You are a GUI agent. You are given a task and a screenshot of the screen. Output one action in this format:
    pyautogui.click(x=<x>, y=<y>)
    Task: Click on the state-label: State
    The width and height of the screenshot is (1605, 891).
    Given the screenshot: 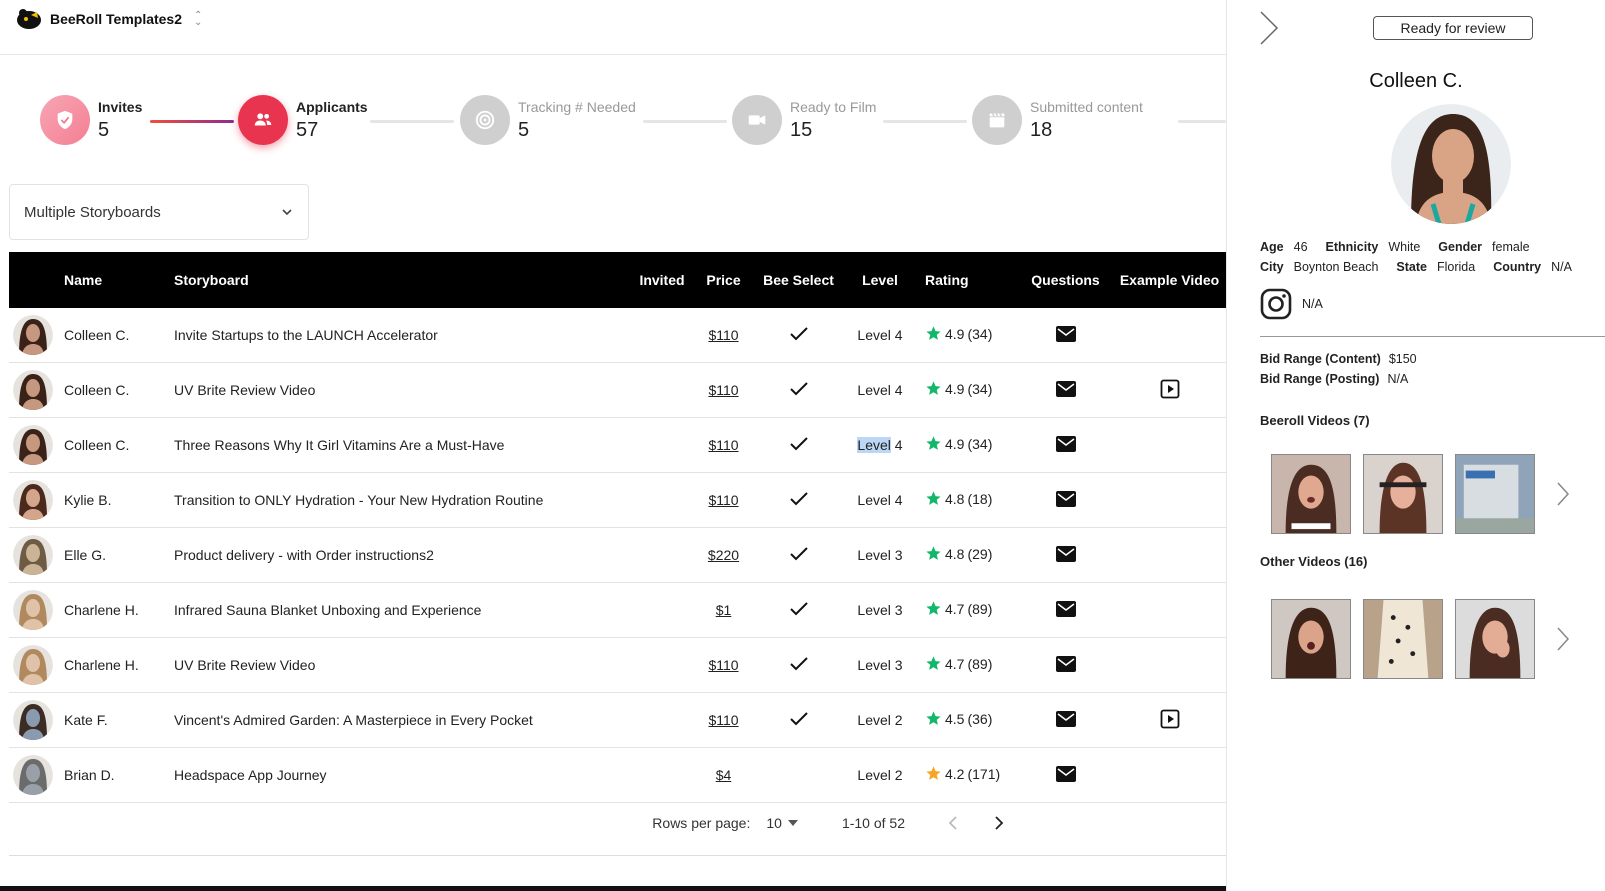 What is the action you would take?
    pyautogui.click(x=1411, y=267)
    